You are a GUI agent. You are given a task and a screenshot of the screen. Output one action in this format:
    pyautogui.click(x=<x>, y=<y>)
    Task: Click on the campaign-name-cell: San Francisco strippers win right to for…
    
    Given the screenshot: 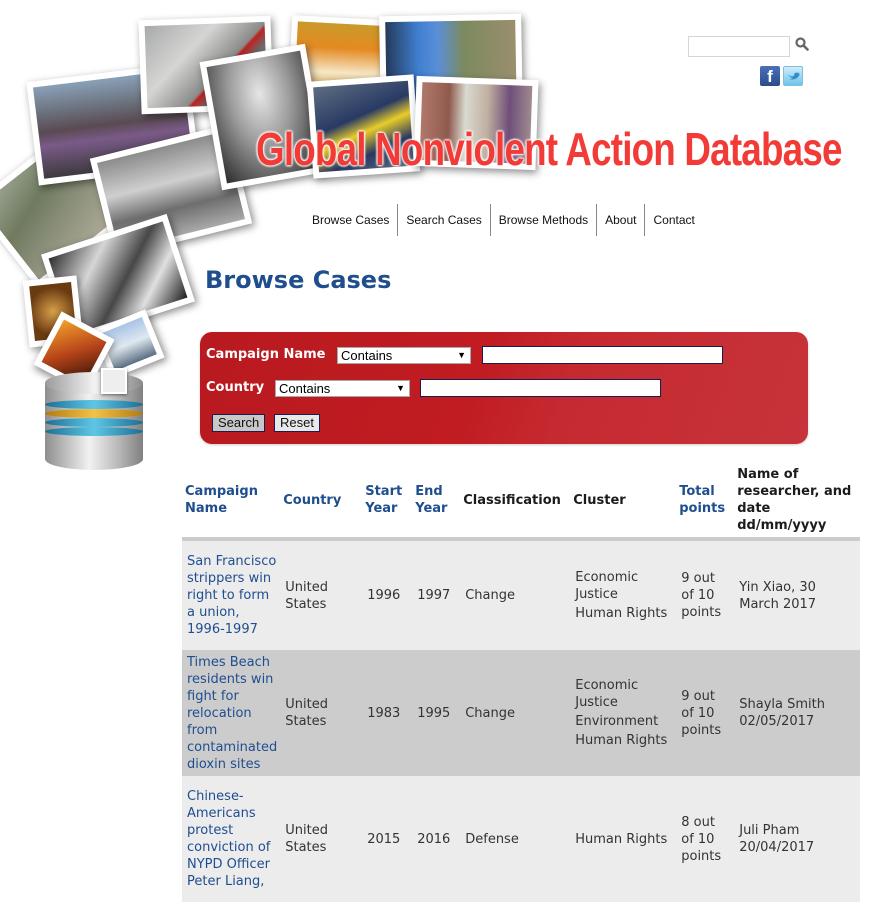 What is the action you would take?
    pyautogui.click(x=231, y=594)
    